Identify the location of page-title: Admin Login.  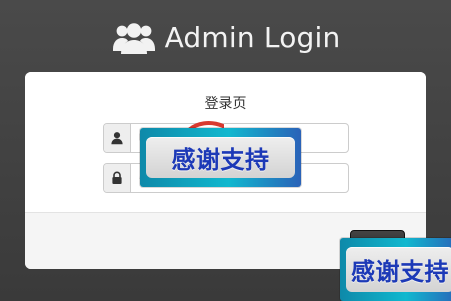
(252, 37).